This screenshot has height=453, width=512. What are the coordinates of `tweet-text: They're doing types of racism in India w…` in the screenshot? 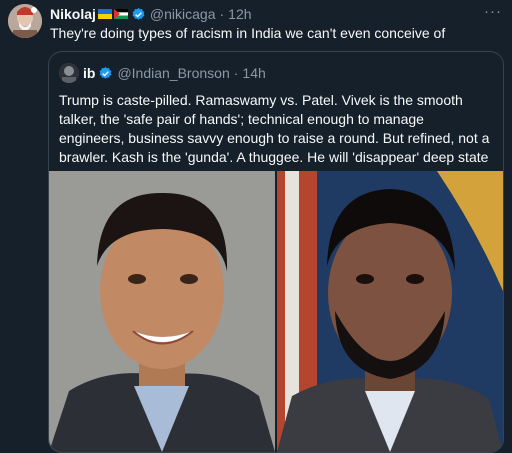 It's located at (248, 33).